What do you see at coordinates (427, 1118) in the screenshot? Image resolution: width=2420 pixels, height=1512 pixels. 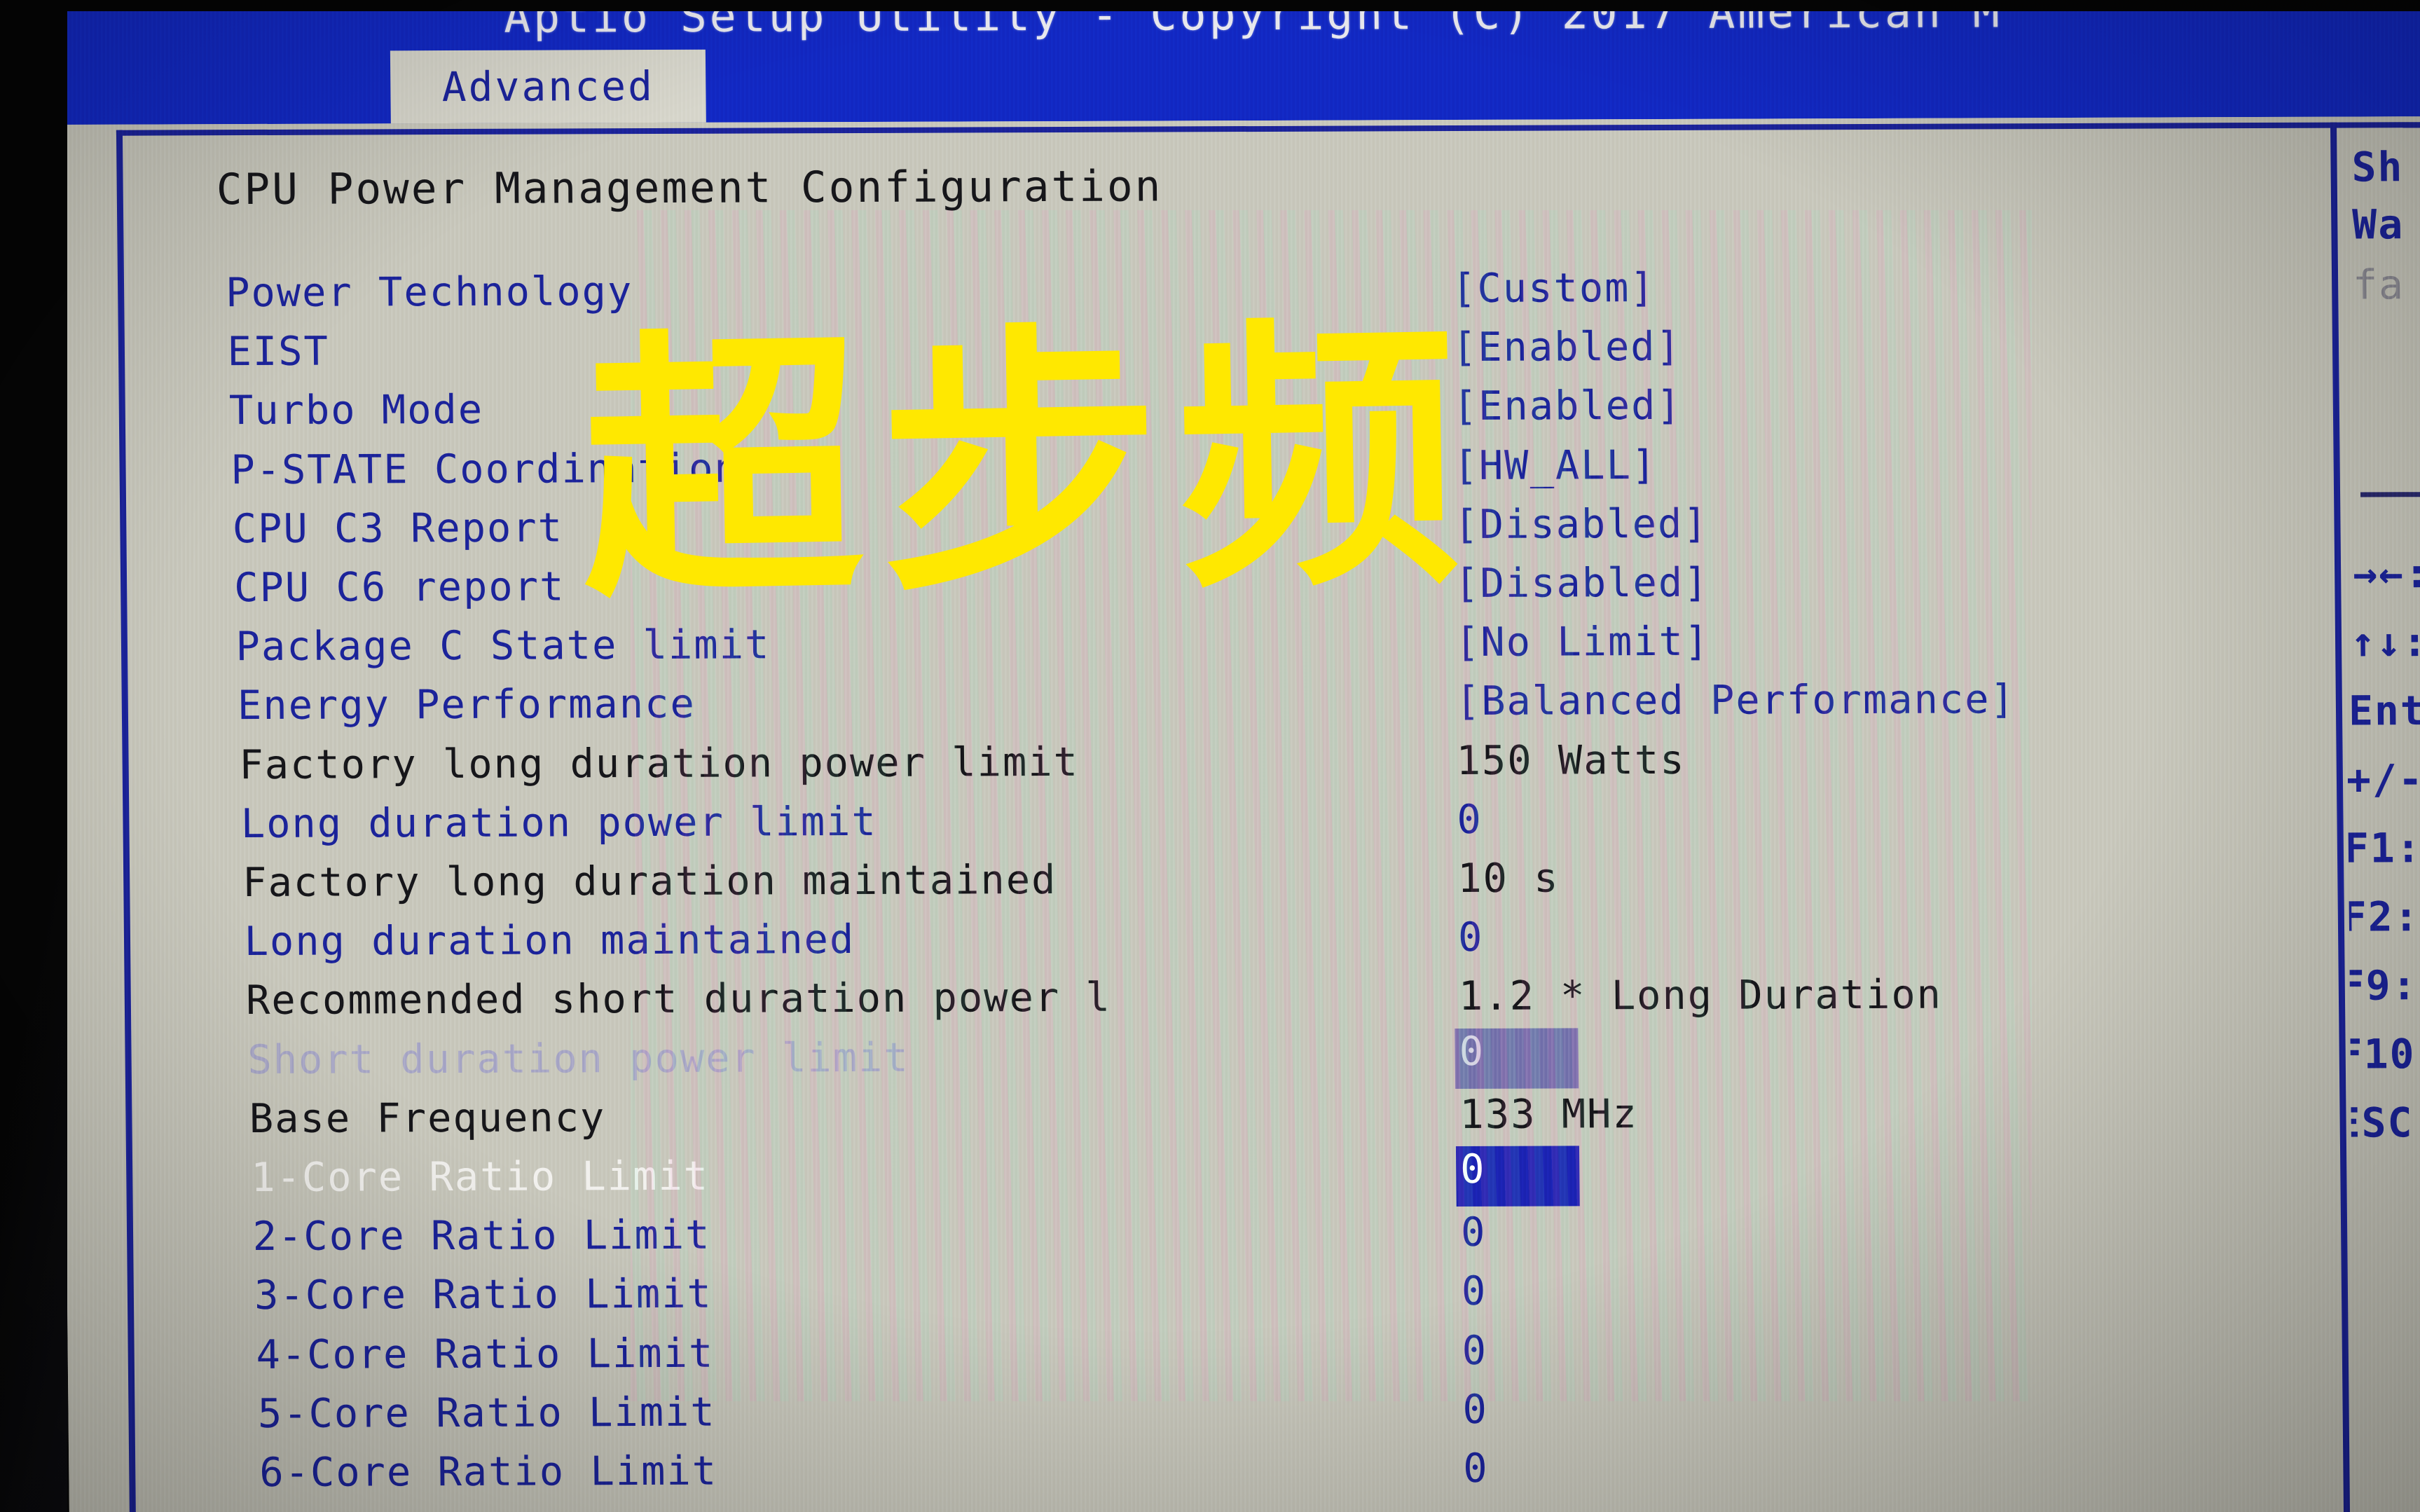 I see `setting-label: Base Frequency` at bounding box center [427, 1118].